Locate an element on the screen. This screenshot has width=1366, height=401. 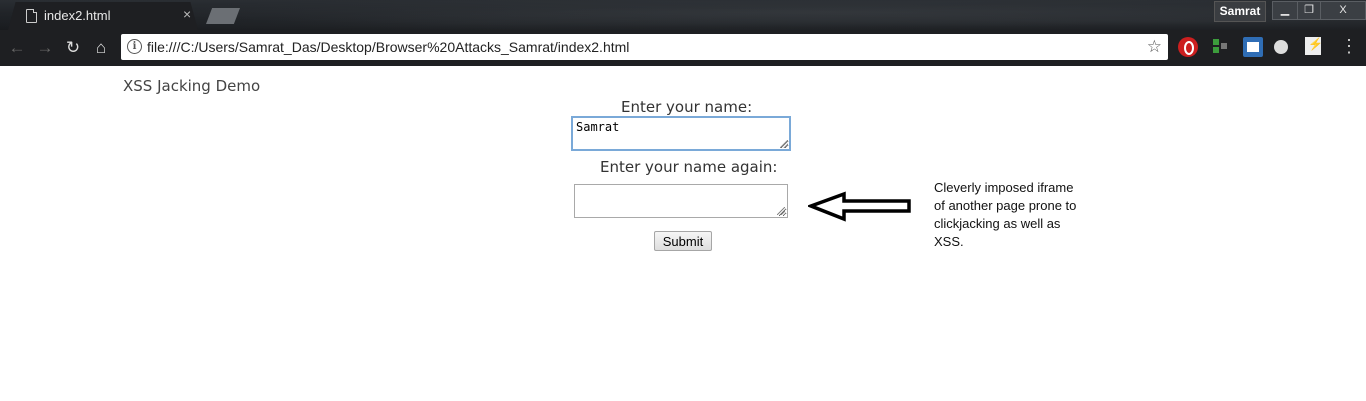
document-icon is located at coordinates (31, 16).